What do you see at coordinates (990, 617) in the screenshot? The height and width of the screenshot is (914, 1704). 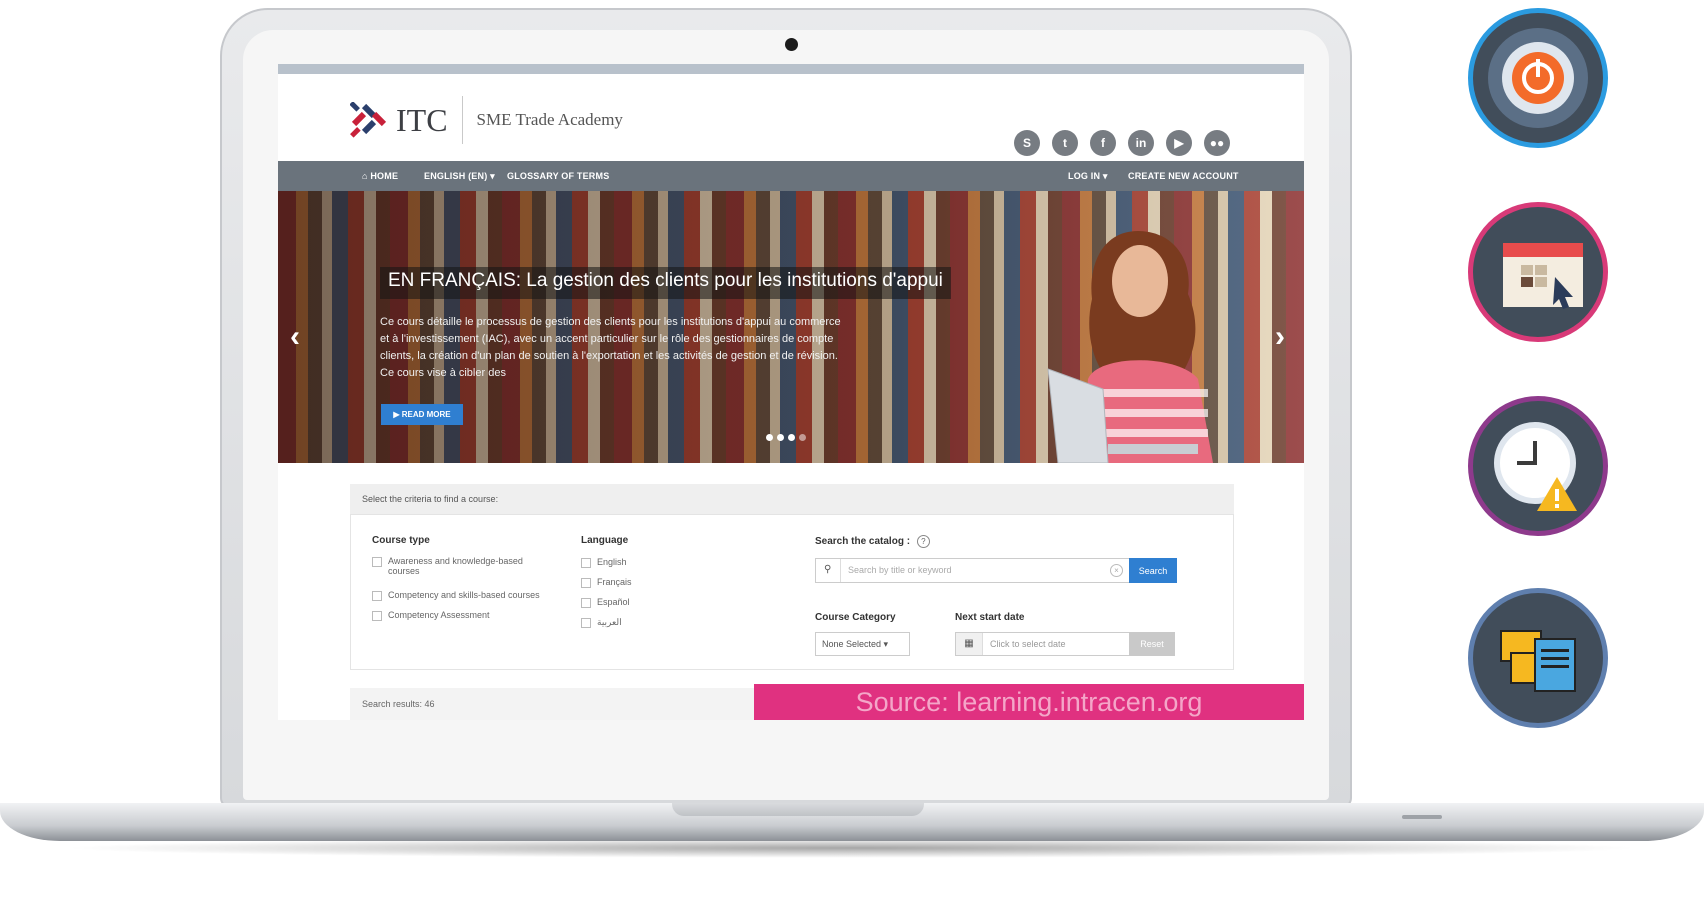 I see `next-start-date-label: Next start date` at bounding box center [990, 617].